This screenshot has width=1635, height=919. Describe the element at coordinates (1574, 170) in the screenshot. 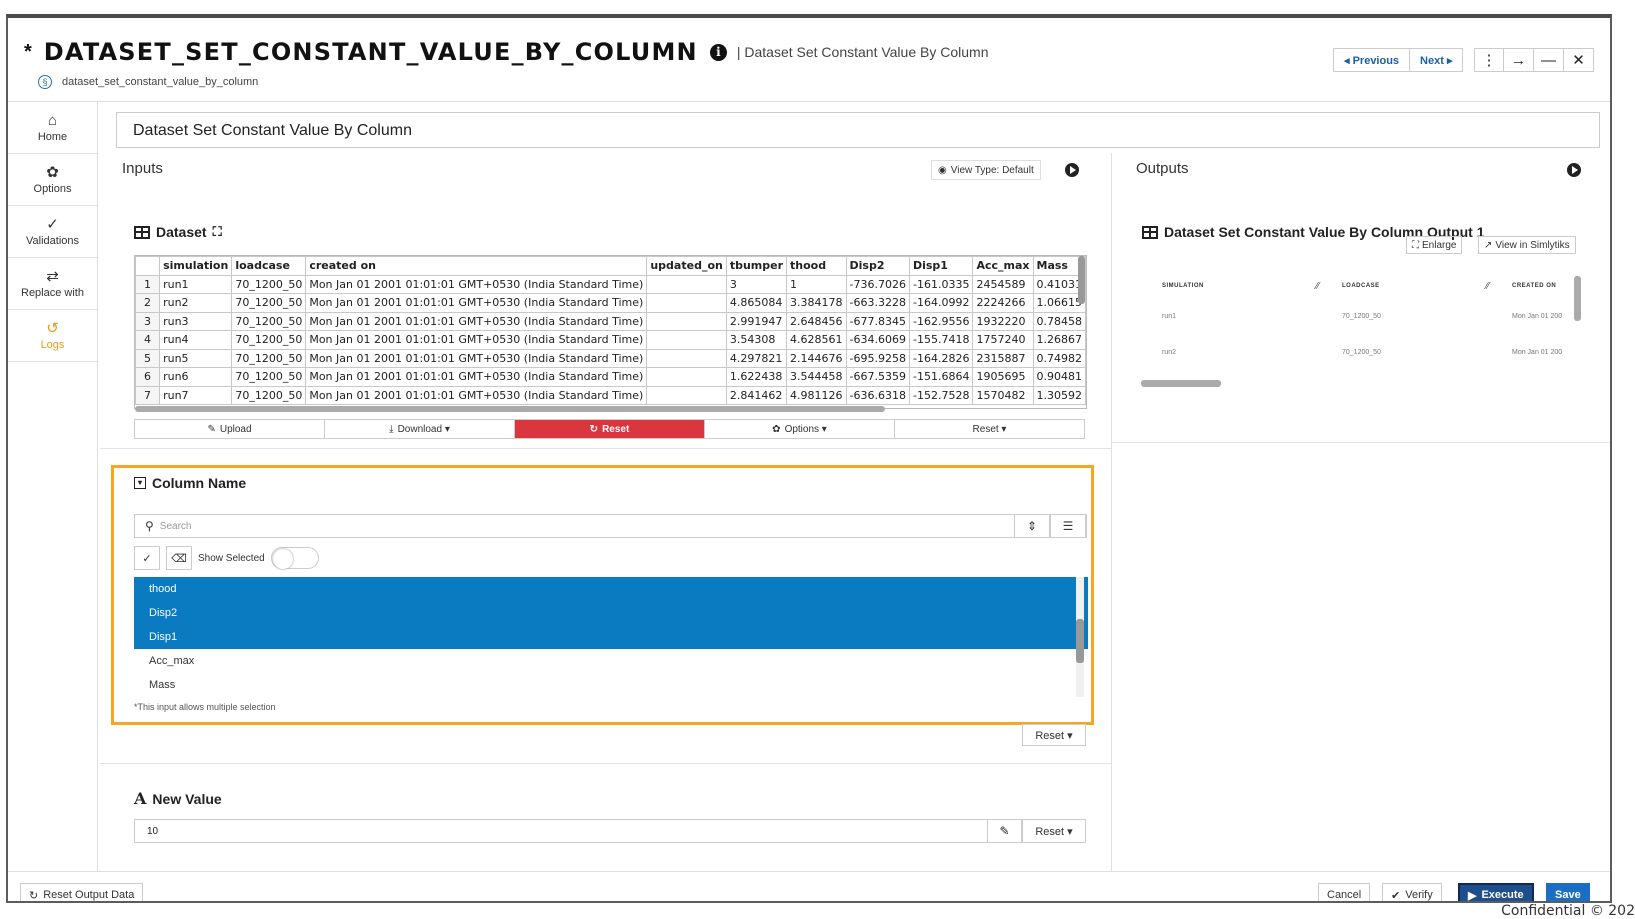

I see `run-outputs-icon` at that location.